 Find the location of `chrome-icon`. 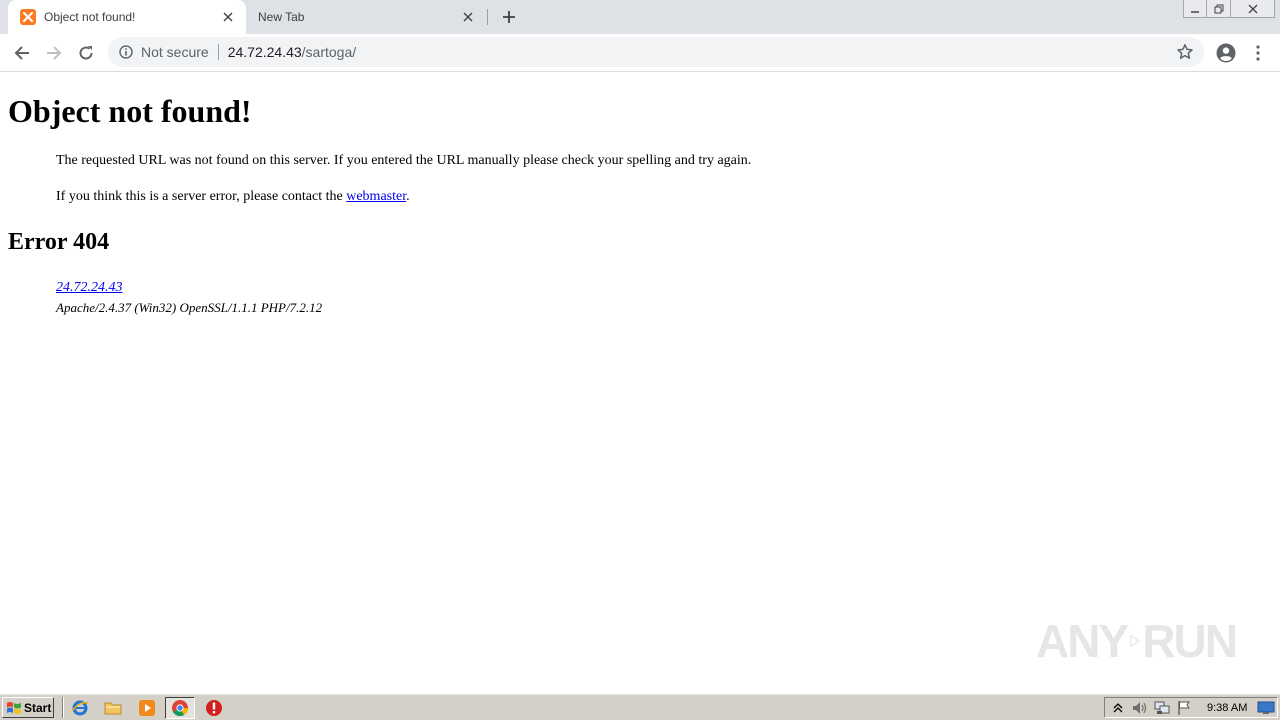

chrome-icon is located at coordinates (180, 708).